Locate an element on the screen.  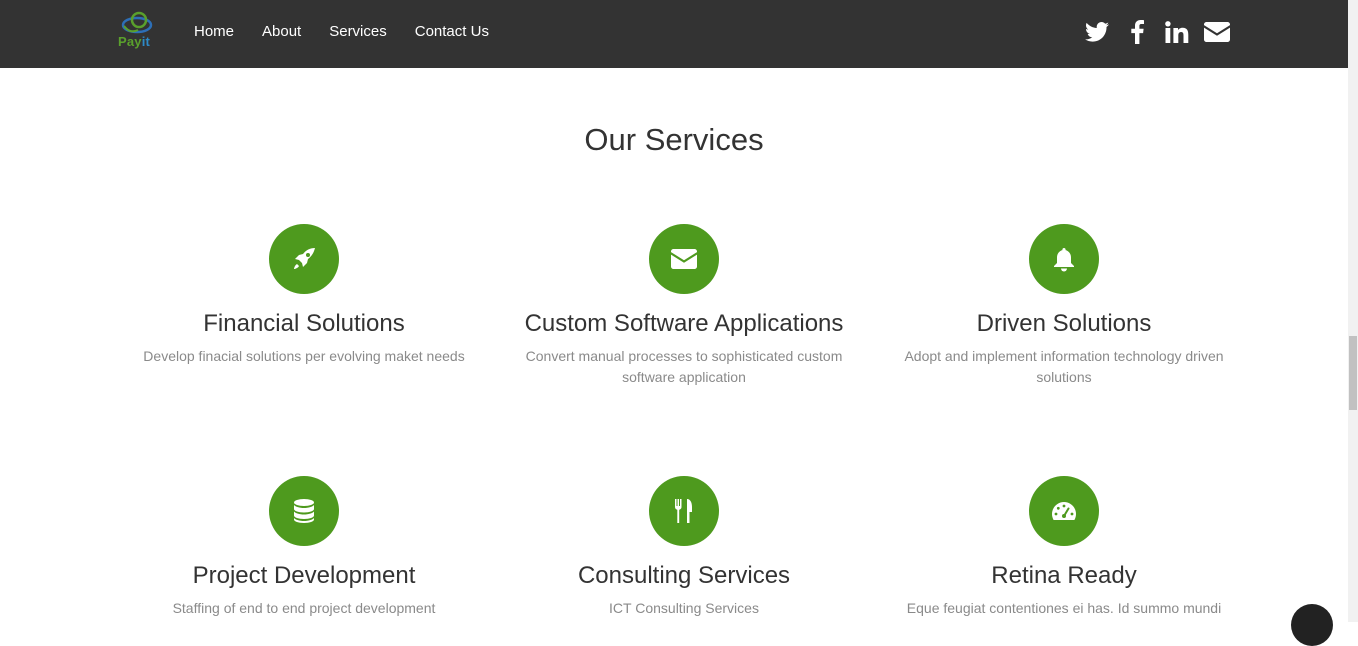
back-to-top-button is located at coordinates (1312, 625).